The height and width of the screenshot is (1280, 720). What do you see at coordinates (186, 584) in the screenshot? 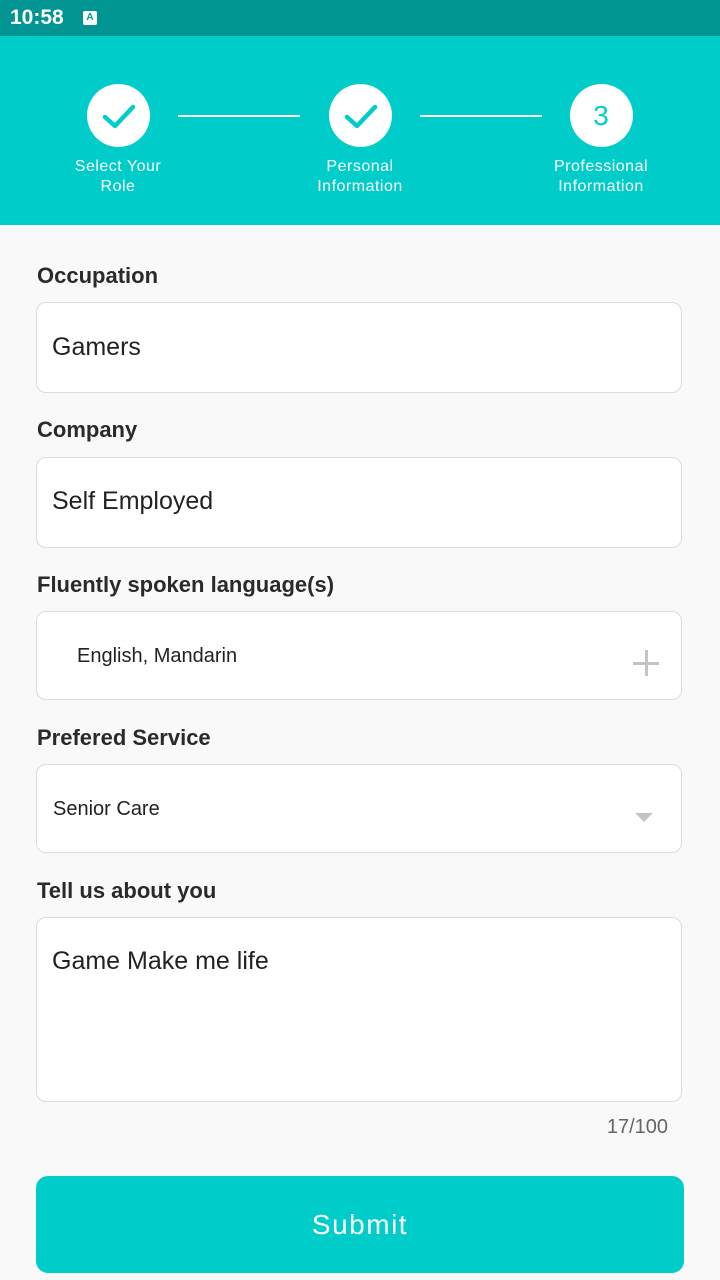
I see `languages-label: Fluently spoken language(s)` at bounding box center [186, 584].